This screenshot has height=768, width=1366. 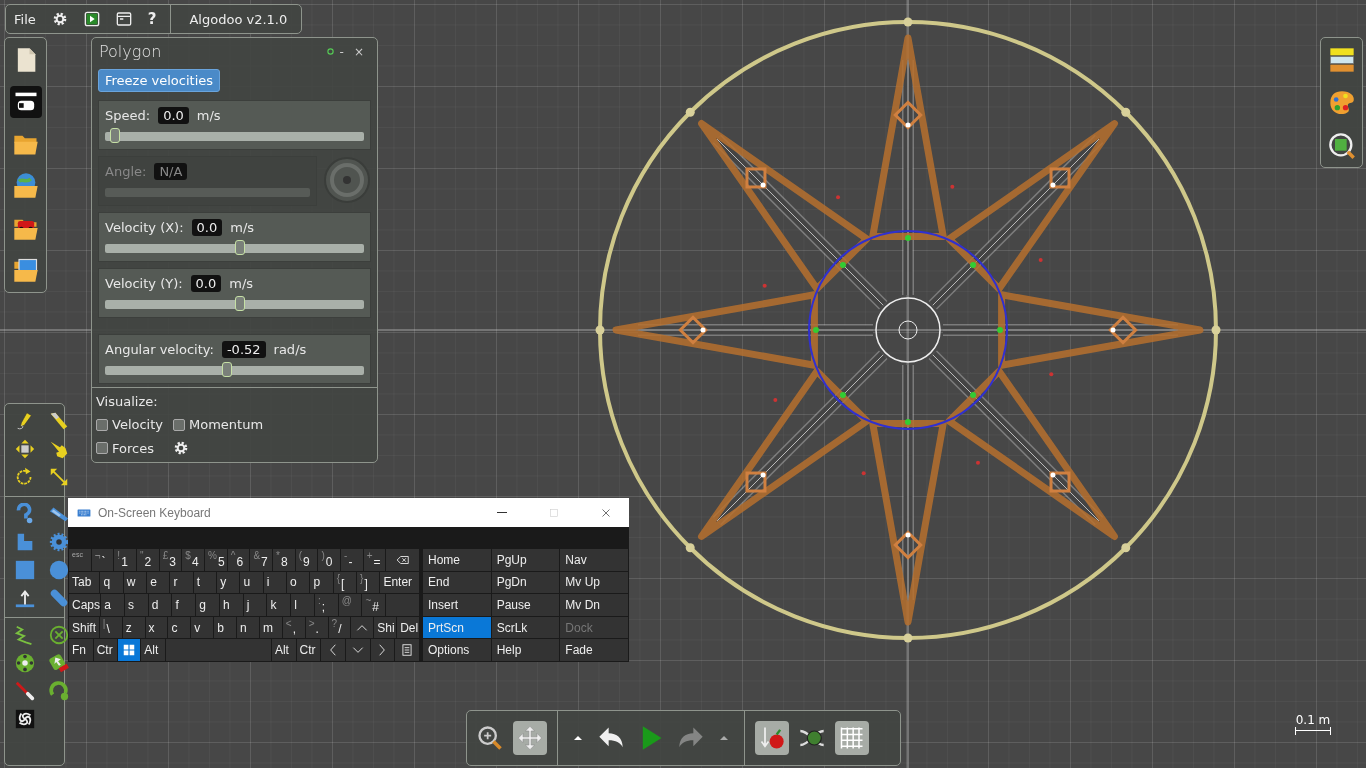 What do you see at coordinates (112, 605) in the screenshot?
I see `keyboard-key: a` at bounding box center [112, 605].